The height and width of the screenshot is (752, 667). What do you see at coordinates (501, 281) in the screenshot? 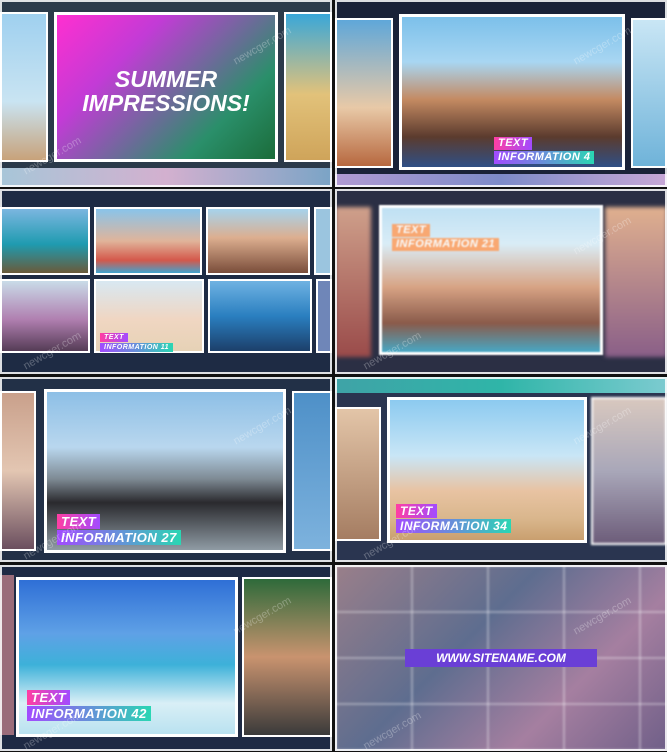
I see `panel-beach-blur: TEXT INFORMATION 21` at bounding box center [501, 281].